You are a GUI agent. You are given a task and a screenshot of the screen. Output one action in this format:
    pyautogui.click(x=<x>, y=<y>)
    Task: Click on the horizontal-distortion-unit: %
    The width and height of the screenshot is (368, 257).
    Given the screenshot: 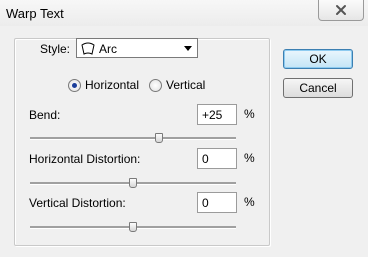 What is the action you would take?
    pyautogui.click(x=249, y=158)
    